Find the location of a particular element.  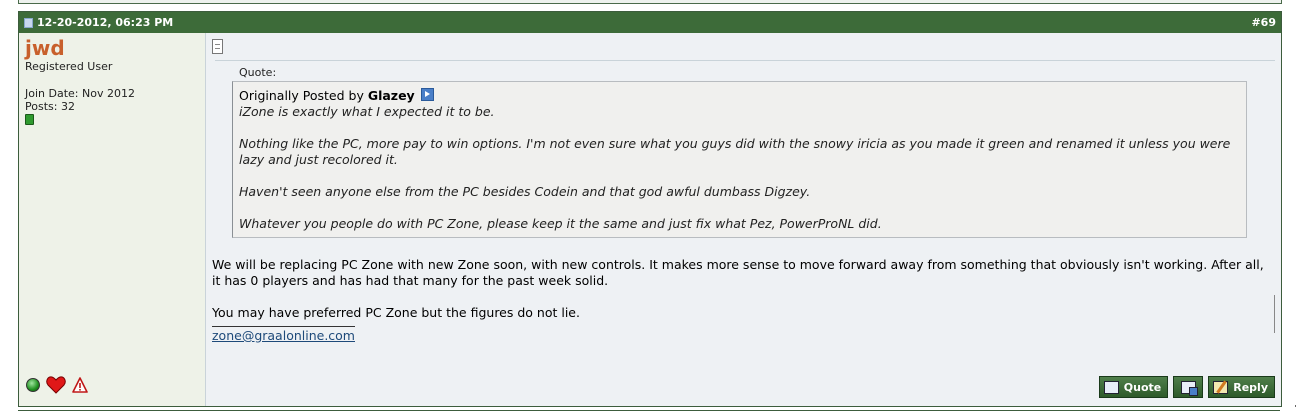

user-icons is located at coordinates (57, 385).